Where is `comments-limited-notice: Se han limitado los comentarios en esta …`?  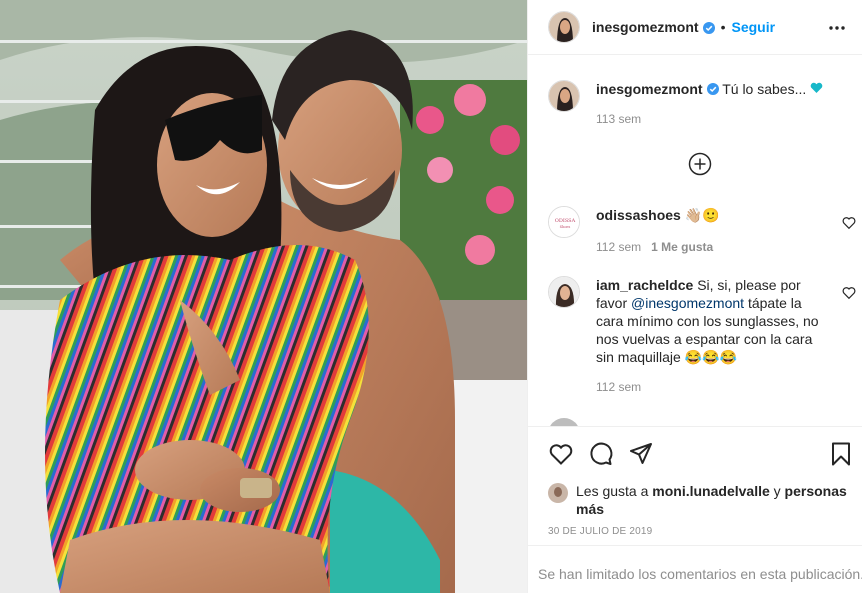
comments-limited-notice: Se han limitado los comentarios en esta … is located at coordinates (695, 569).